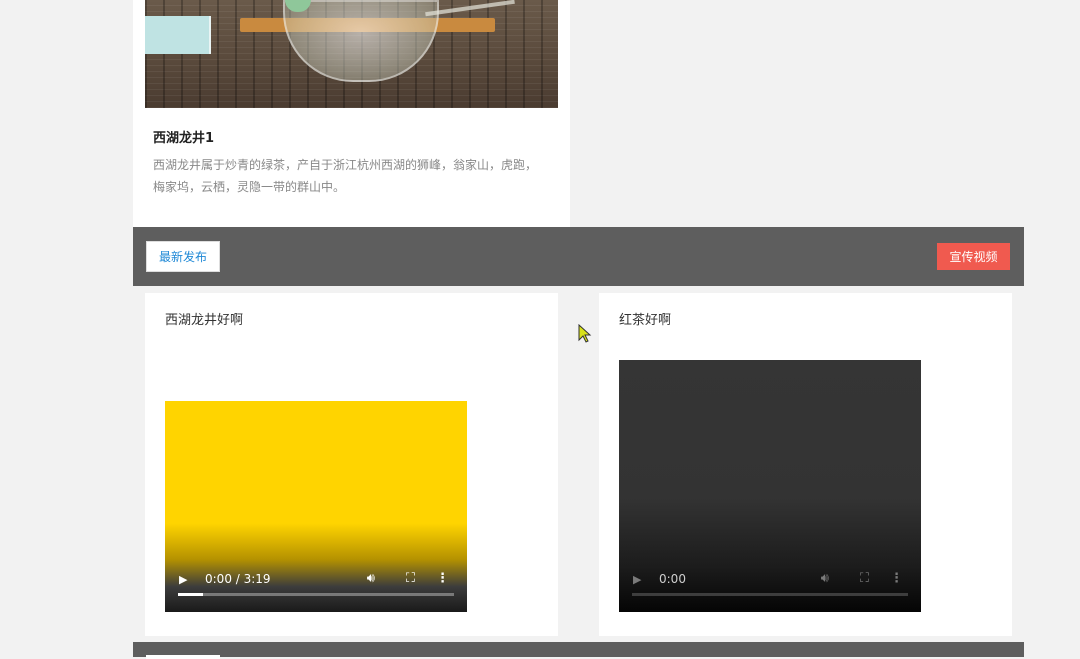 The image size is (1080, 659). Describe the element at coordinates (190, 594) in the screenshot. I see `video-progress-fill` at that location.